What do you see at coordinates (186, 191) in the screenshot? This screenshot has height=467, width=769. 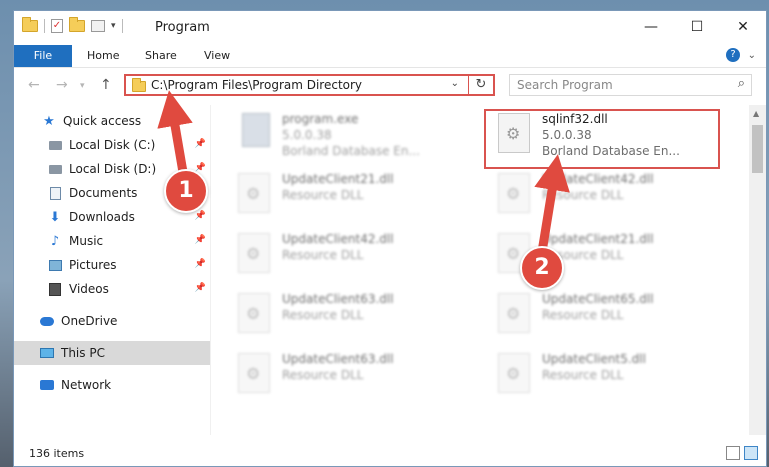 I see `step-badge-1: 1` at bounding box center [186, 191].